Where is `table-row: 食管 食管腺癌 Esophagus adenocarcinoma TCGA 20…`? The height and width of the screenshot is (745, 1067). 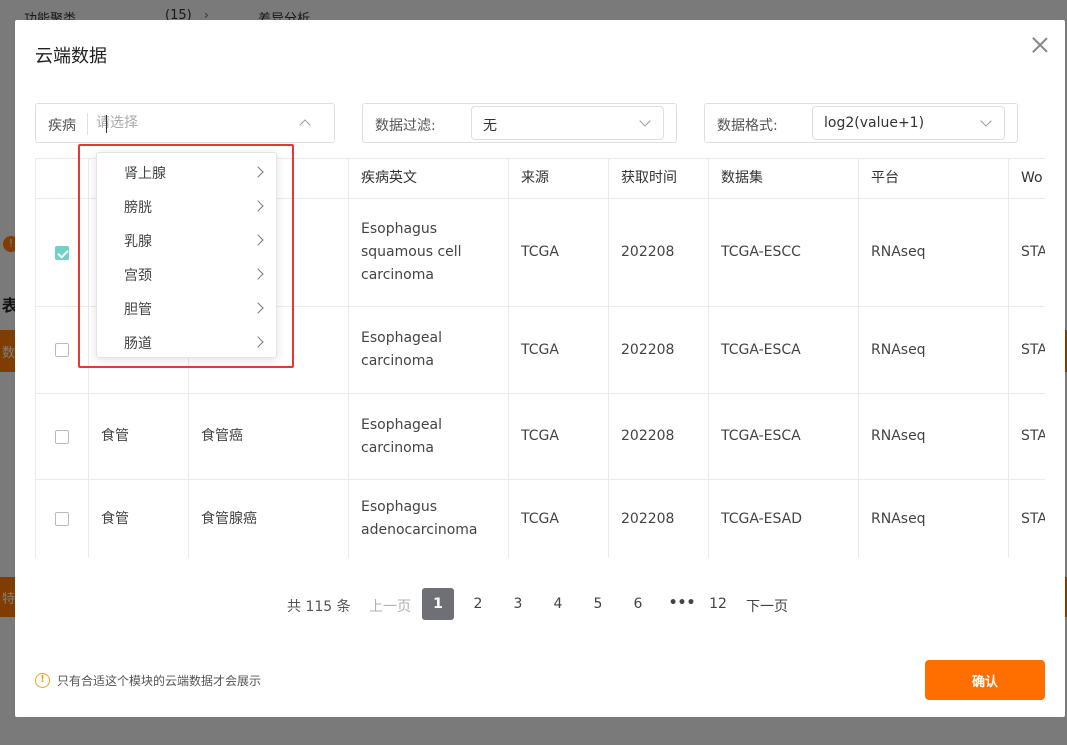 table-row: 食管 食管腺癌 Esophagus adenocarcinoma TCGA 20… is located at coordinates (540, 519).